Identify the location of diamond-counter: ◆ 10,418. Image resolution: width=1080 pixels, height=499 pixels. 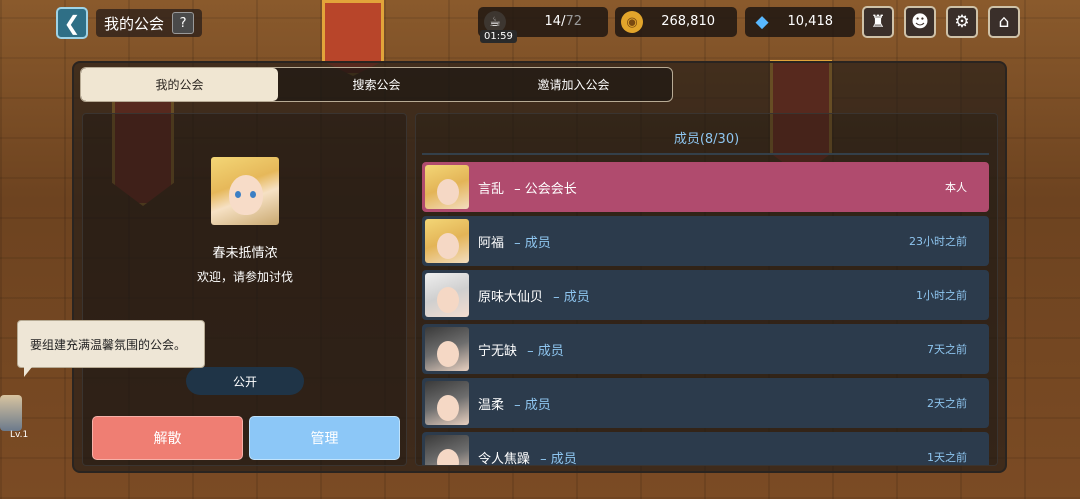
(800, 22).